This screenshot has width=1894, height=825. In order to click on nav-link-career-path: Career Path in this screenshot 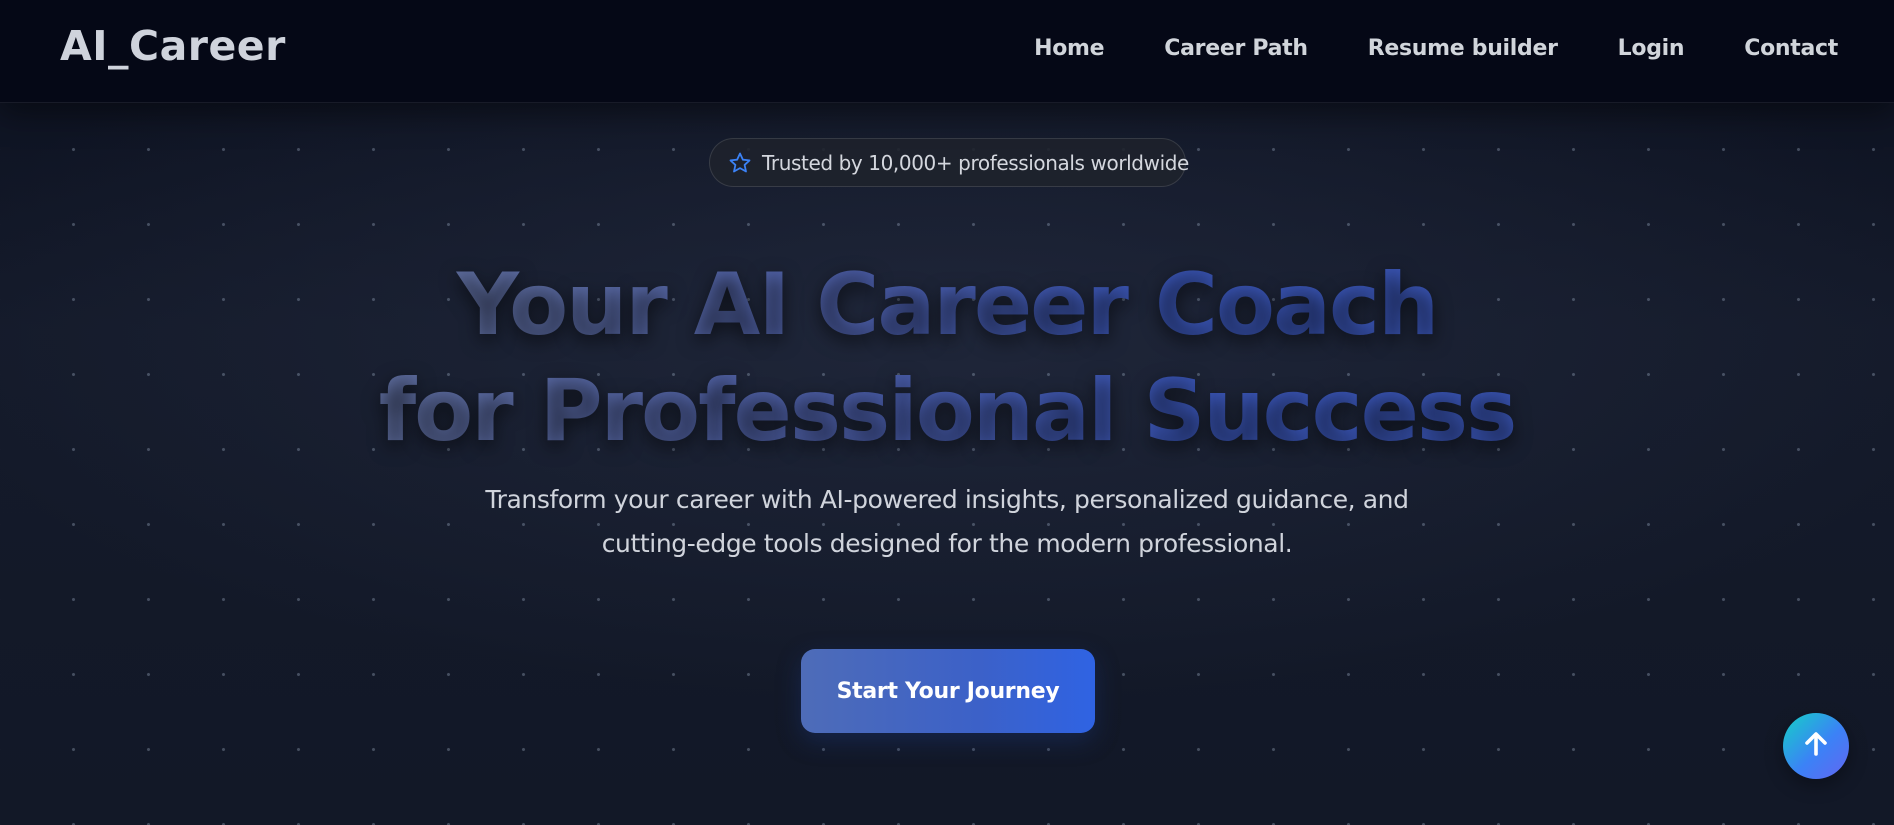, I will do `click(1236, 49)`.